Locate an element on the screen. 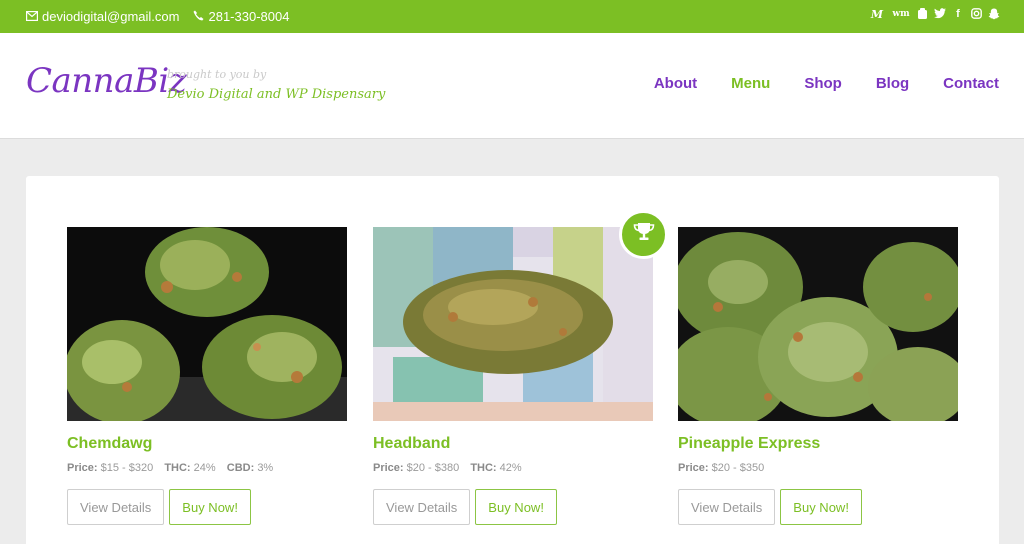 This screenshot has width=1024, height=544. nav-menu: Menu is located at coordinates (750, 83).